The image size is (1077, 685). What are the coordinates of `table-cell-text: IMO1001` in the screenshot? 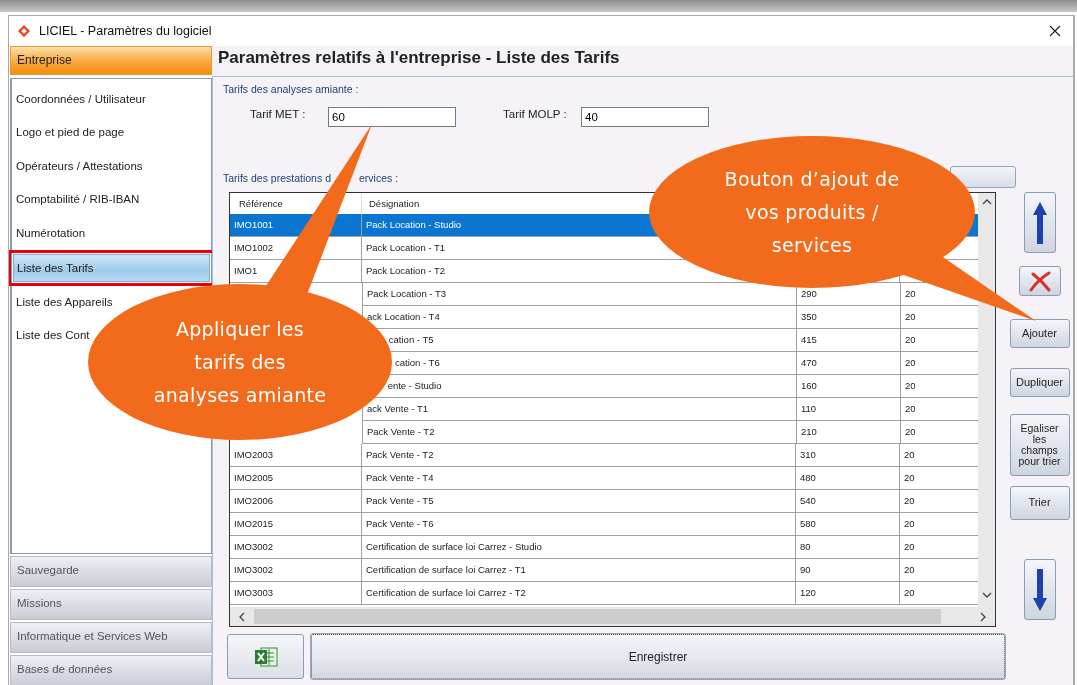 It's located at (254, 225).